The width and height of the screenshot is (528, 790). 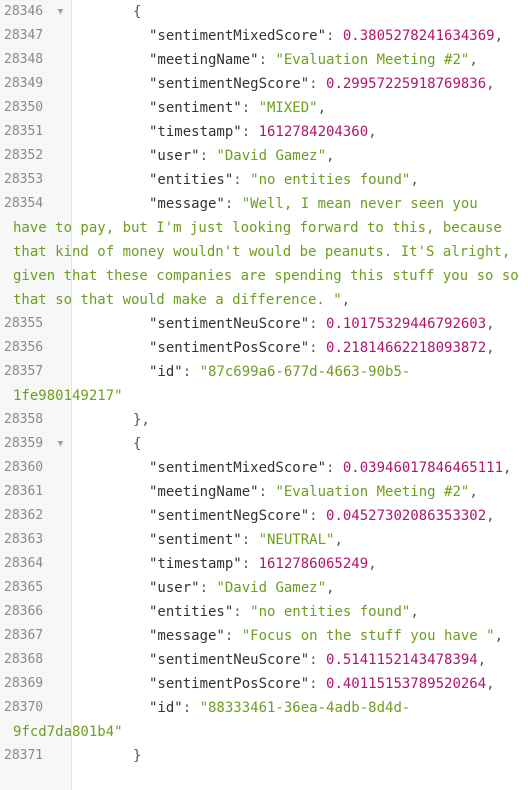 I want to click on line-number: 28350, so click(x=24, y=107).